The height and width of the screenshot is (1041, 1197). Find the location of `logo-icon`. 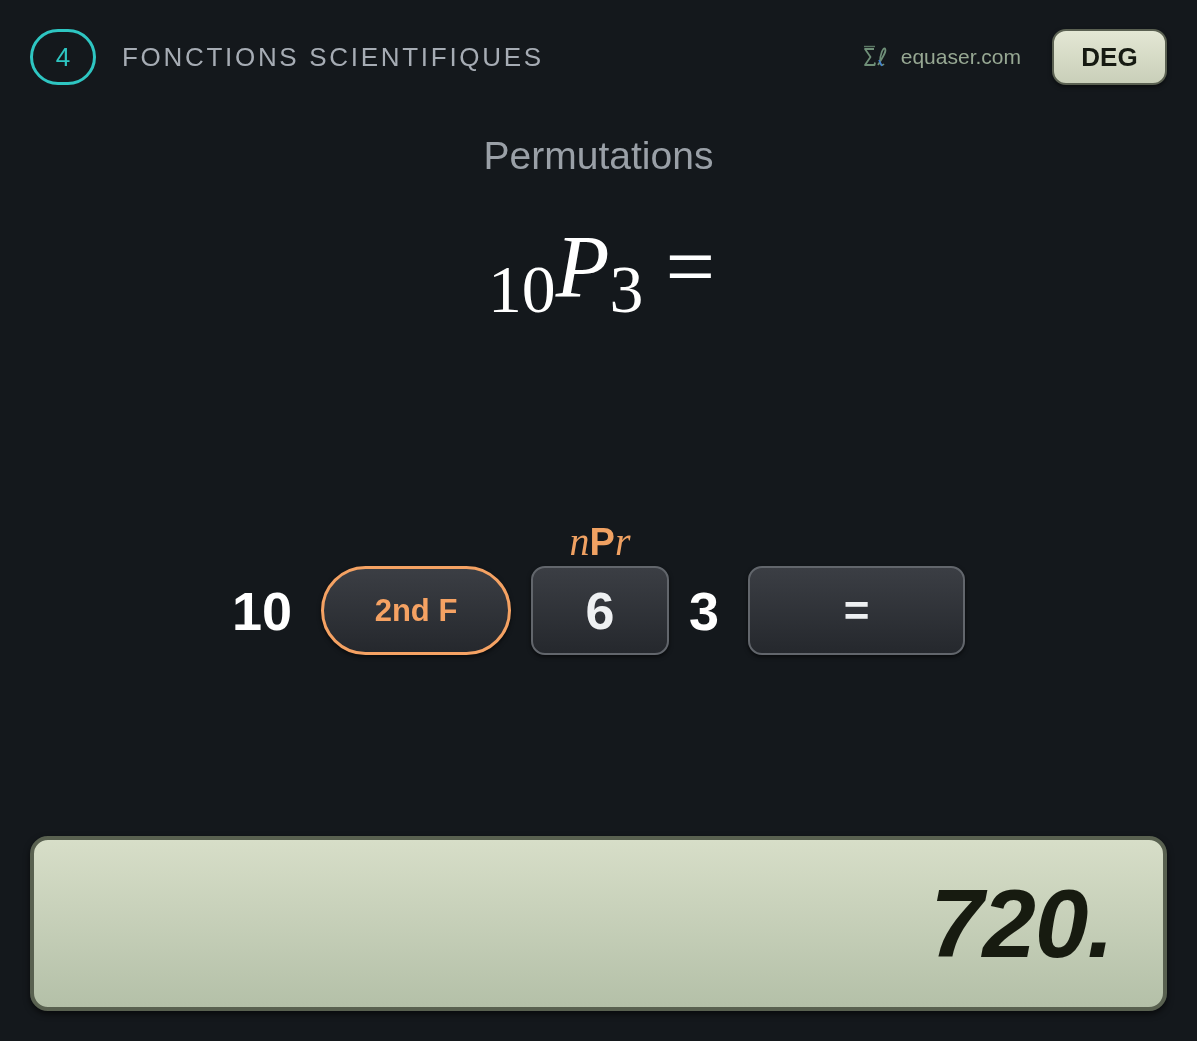

logo-icon is located at coordinates (875, 57).